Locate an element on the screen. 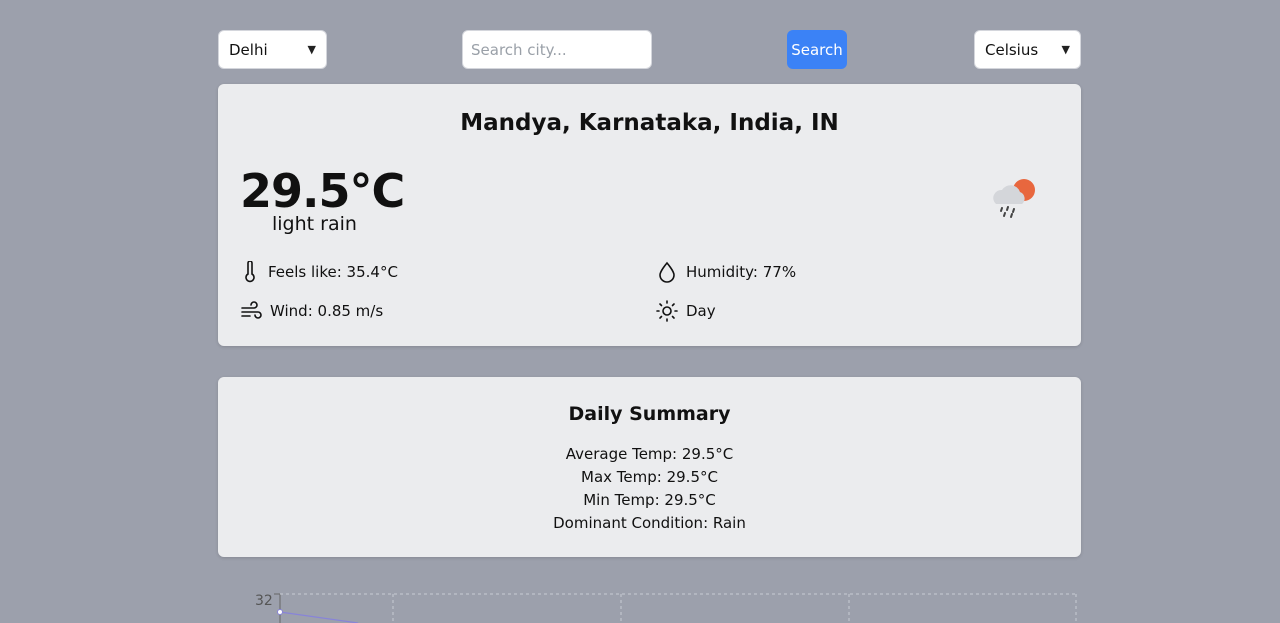 The width and height of the screenshot is (1280, 623). summary-average: Average Temp: 29.5°C is located at coordinates (649, 454).